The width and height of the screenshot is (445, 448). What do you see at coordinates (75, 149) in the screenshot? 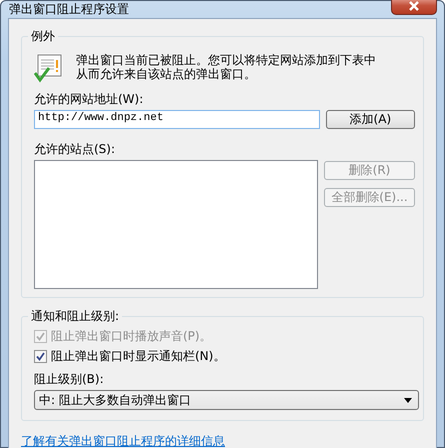
I see `list-label: 允许的站点(S):` at bounding box center [75, 149].